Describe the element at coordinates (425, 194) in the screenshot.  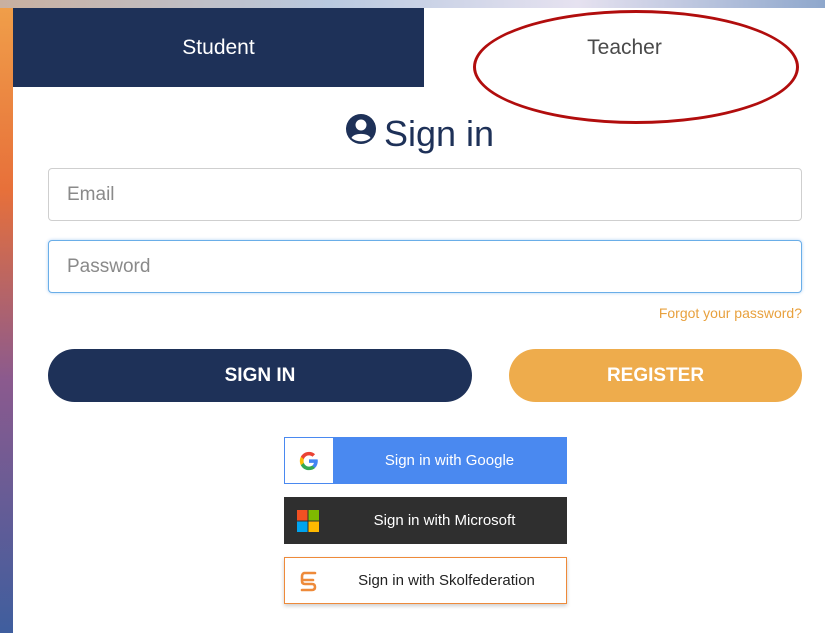
I see `email-field` at that location.